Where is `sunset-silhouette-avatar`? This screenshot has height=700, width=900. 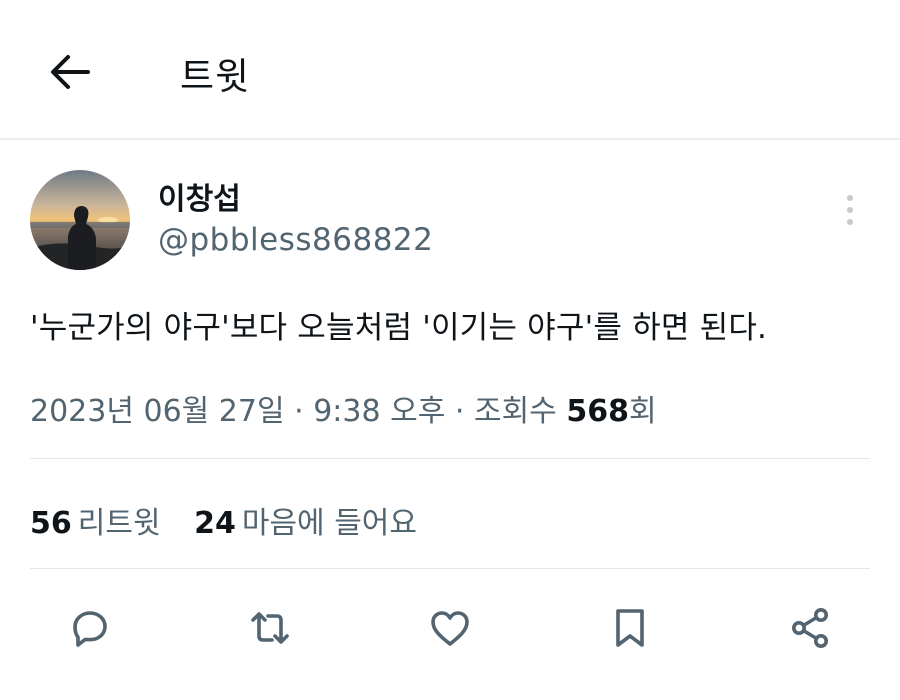
sunset-silhouette-avatar is located at coordinates (80, 220).